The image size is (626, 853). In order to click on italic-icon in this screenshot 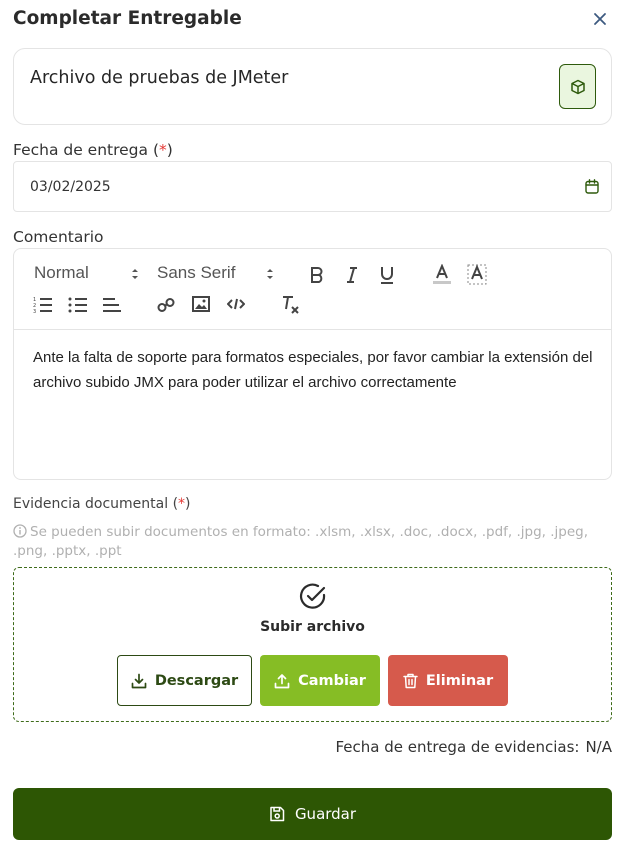, I will do `click(352, 275)`.